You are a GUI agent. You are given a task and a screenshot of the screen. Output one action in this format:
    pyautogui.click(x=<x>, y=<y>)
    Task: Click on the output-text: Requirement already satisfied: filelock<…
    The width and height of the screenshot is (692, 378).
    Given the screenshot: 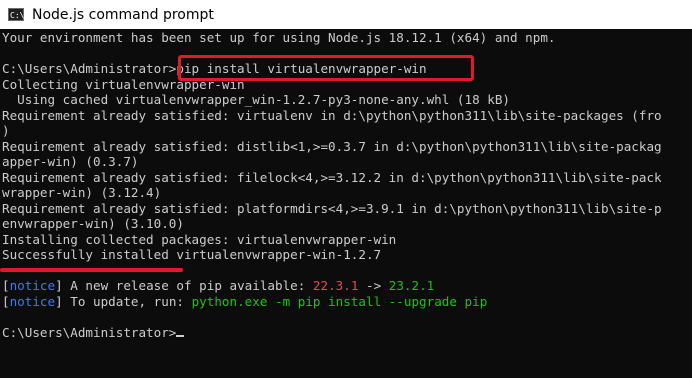 What is the action you would take?
    pyautogui.click(x=332, y=177)
    